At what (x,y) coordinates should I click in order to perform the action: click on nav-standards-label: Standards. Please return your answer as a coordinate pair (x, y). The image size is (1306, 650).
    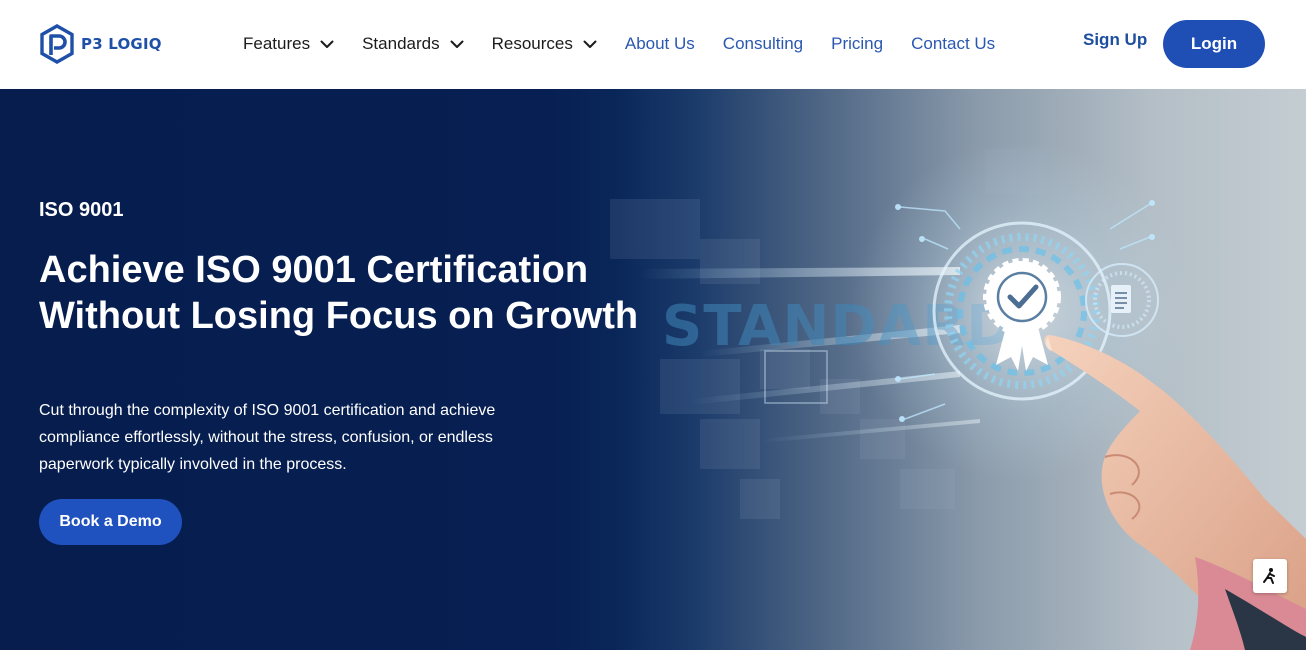
    Looking at the image, I should click on (401, 43).